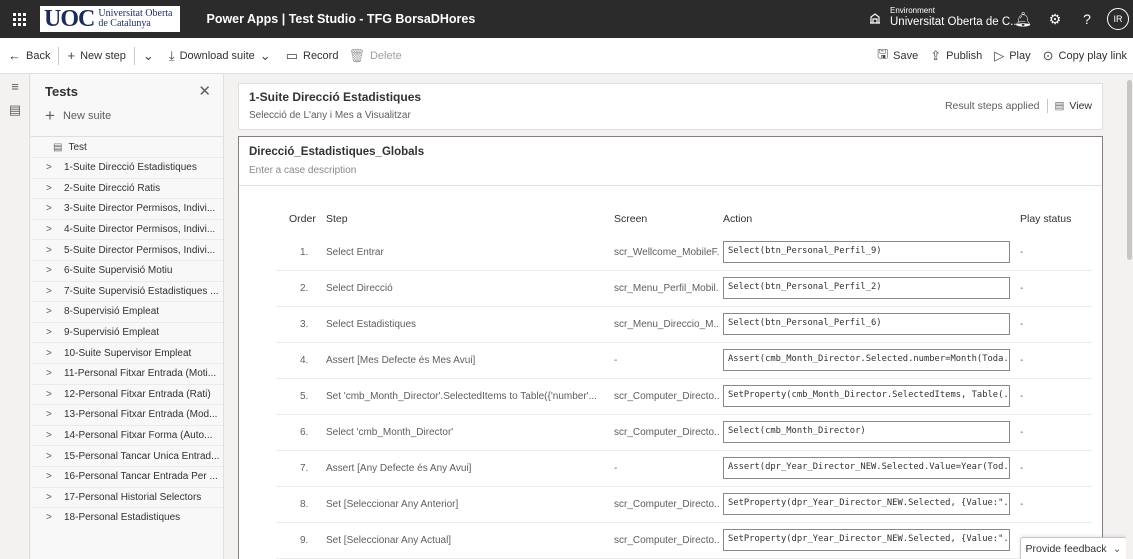 This screenshot has height=559, width=1133. Describe the element at coordinates (866, 324) in the screenshot. I see `row-action-input: Select(btn_Personal_Perfil_6)` at that location.